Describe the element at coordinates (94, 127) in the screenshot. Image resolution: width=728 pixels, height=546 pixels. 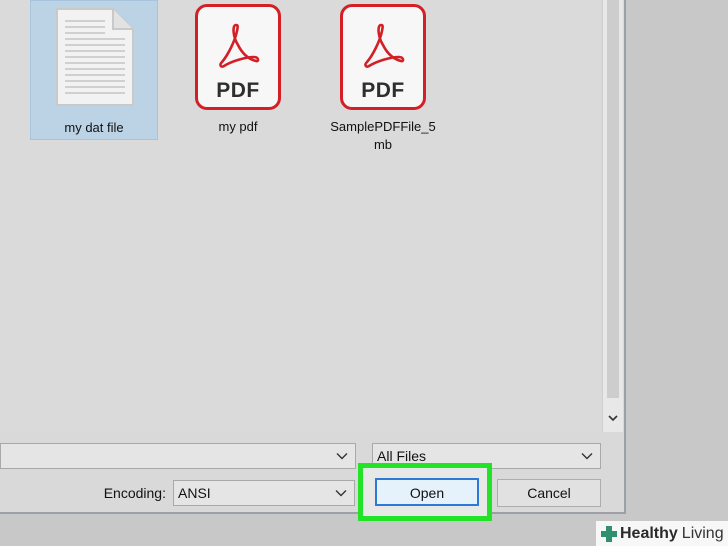
I see `file-label: my dat file` at that location.